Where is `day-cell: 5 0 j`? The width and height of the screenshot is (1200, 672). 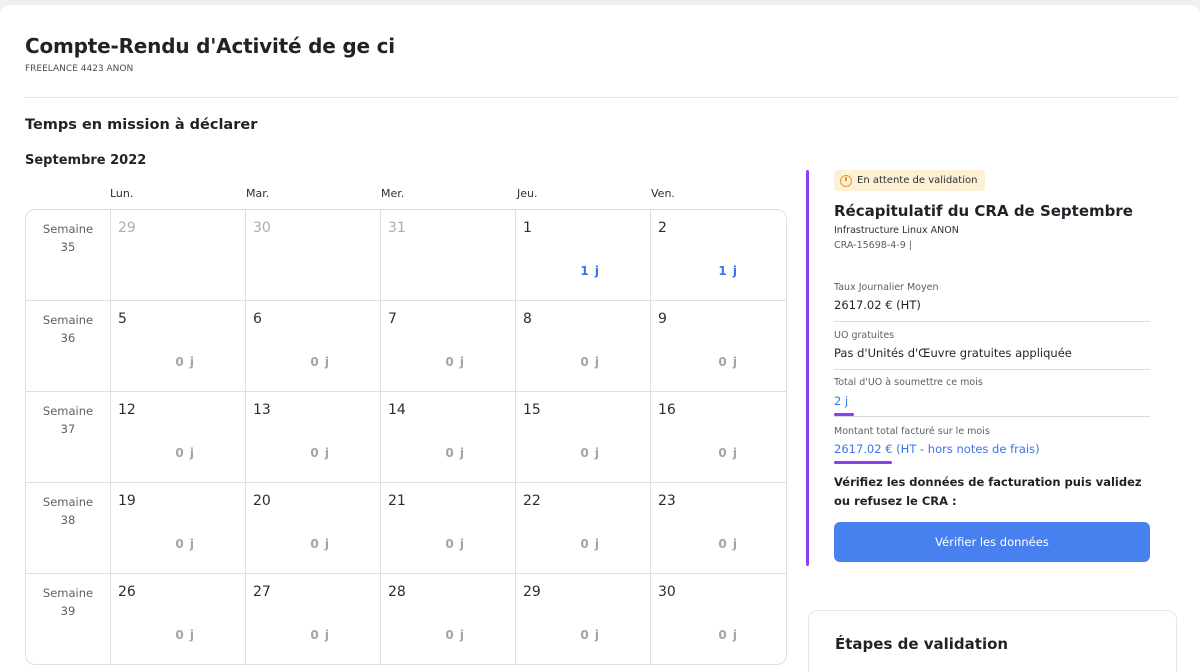 day-cell: 5 0 j is located at coordinates (178, 346).